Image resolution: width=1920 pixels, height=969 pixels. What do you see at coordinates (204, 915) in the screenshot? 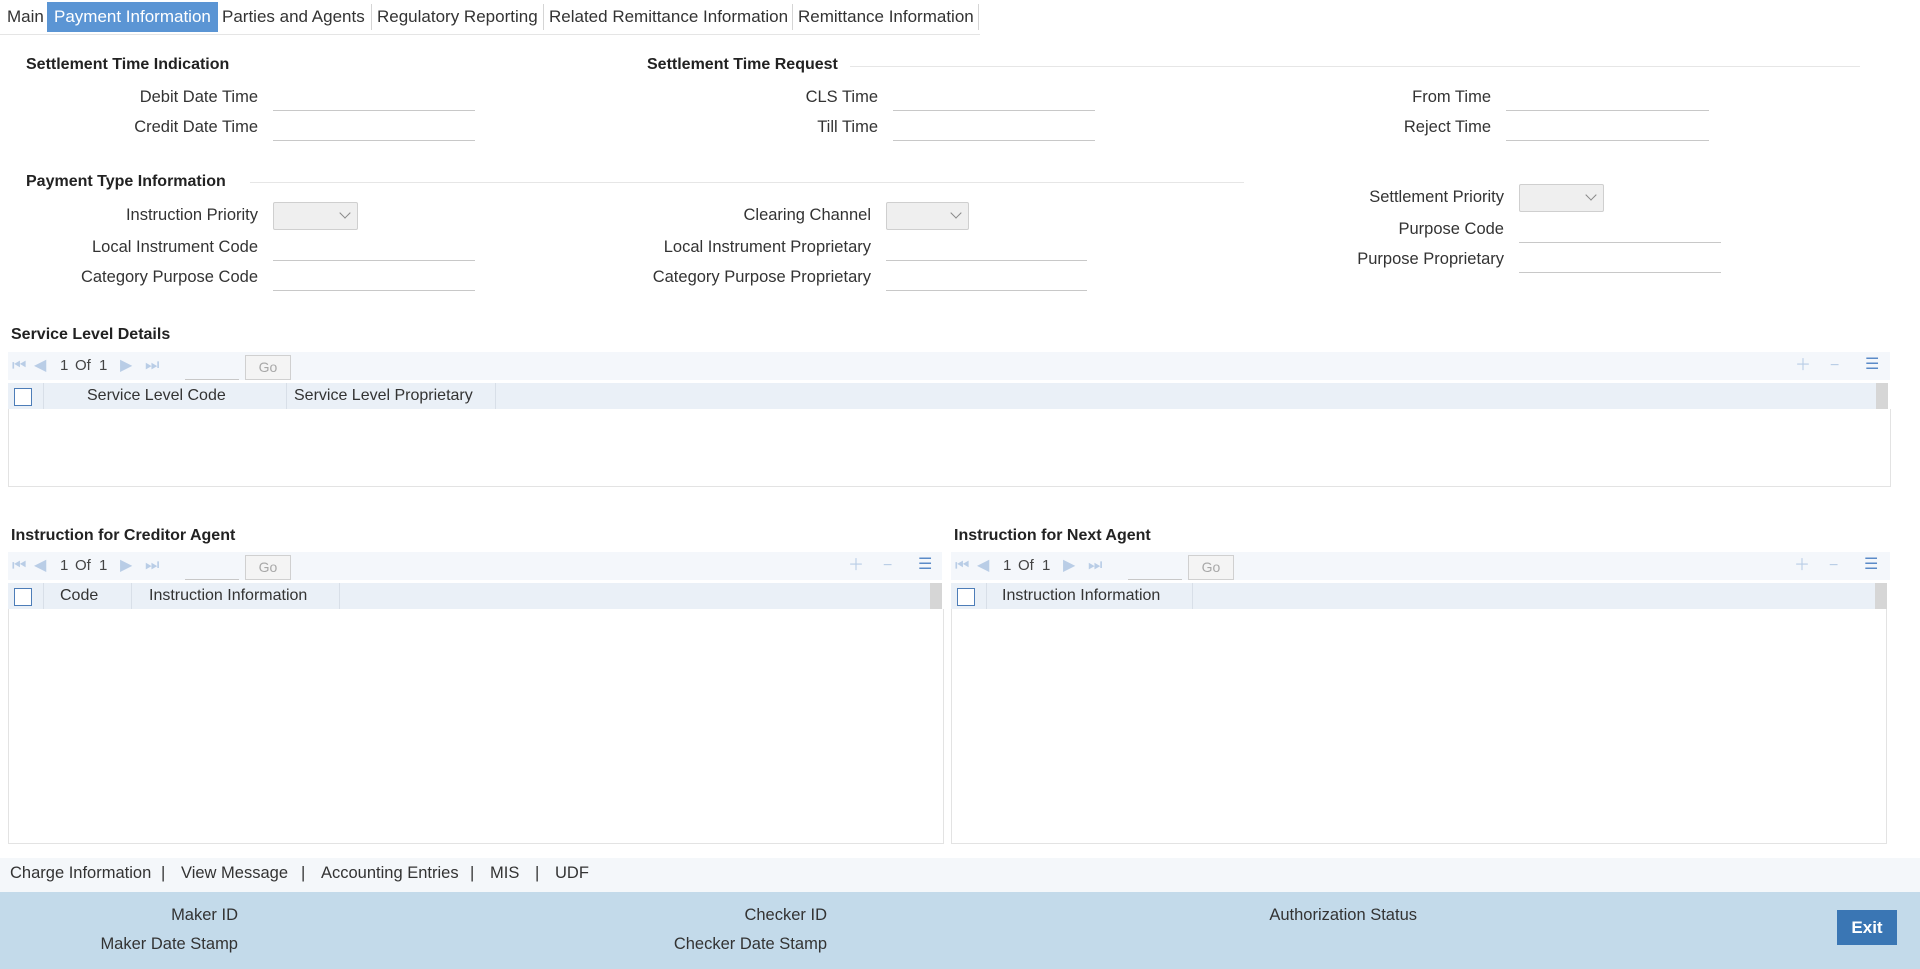
I see `maker-id-label: Maker ID` at bounding box center [204, 915].